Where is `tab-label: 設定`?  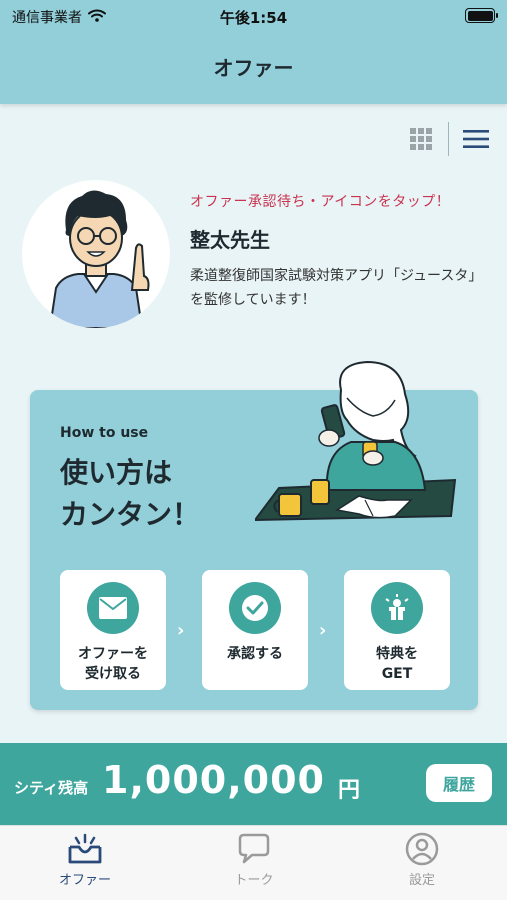
tab-label: 設定 is located at coordinates (421, 880).